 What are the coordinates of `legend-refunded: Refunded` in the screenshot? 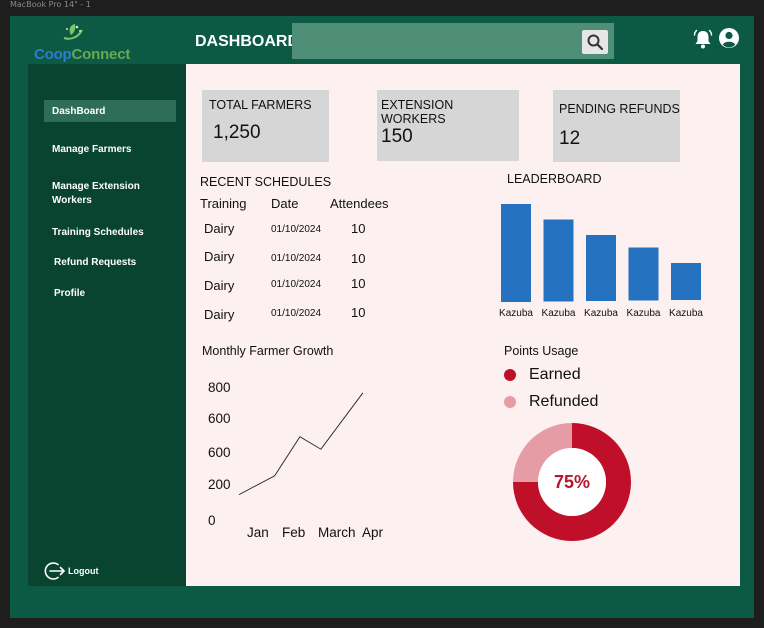 It's located at (551, 402).